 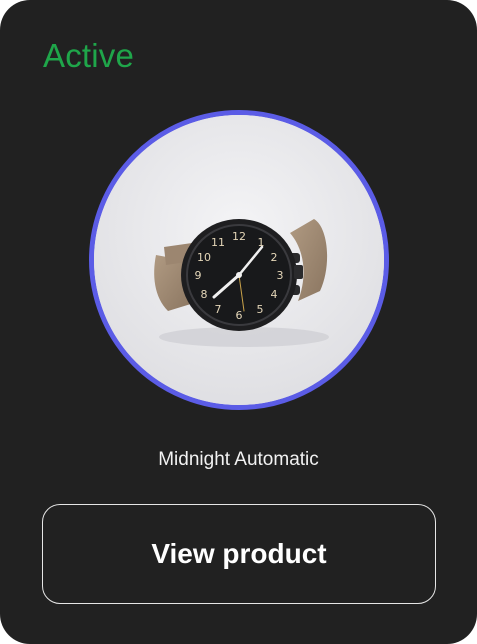 What do you see at coordinates (204, 257) in the screenshot?
I see `svg-text: 10` at bounding box center [204, 257].